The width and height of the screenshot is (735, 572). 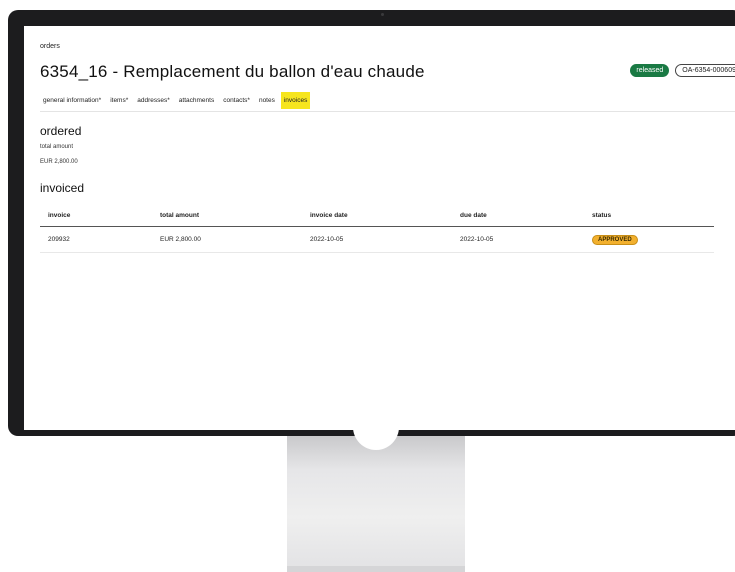 I want to click on breadcrumb: orders, so click(x=50, y=46).